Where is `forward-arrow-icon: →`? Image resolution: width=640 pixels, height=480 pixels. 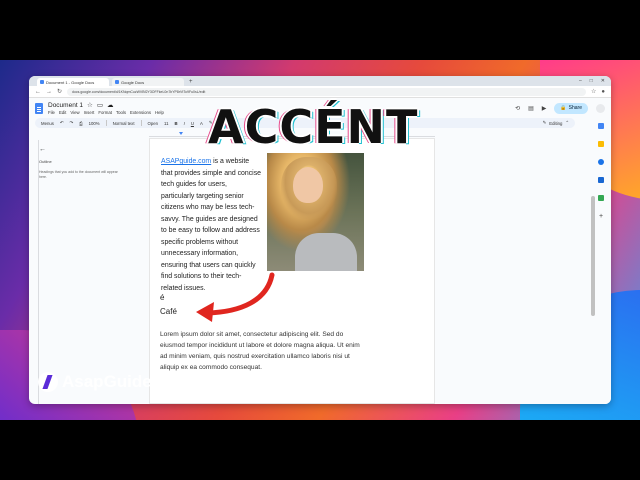
forward-arrow-icon: → is located at coordinates (49, 92).